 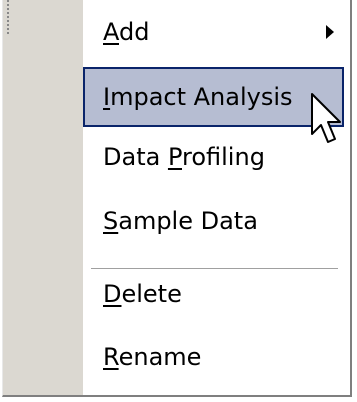 What do you see at coordinates (152, 357) in the screenshot?
I see `menu-item-label: Rename` at bounding box center [152, 357].